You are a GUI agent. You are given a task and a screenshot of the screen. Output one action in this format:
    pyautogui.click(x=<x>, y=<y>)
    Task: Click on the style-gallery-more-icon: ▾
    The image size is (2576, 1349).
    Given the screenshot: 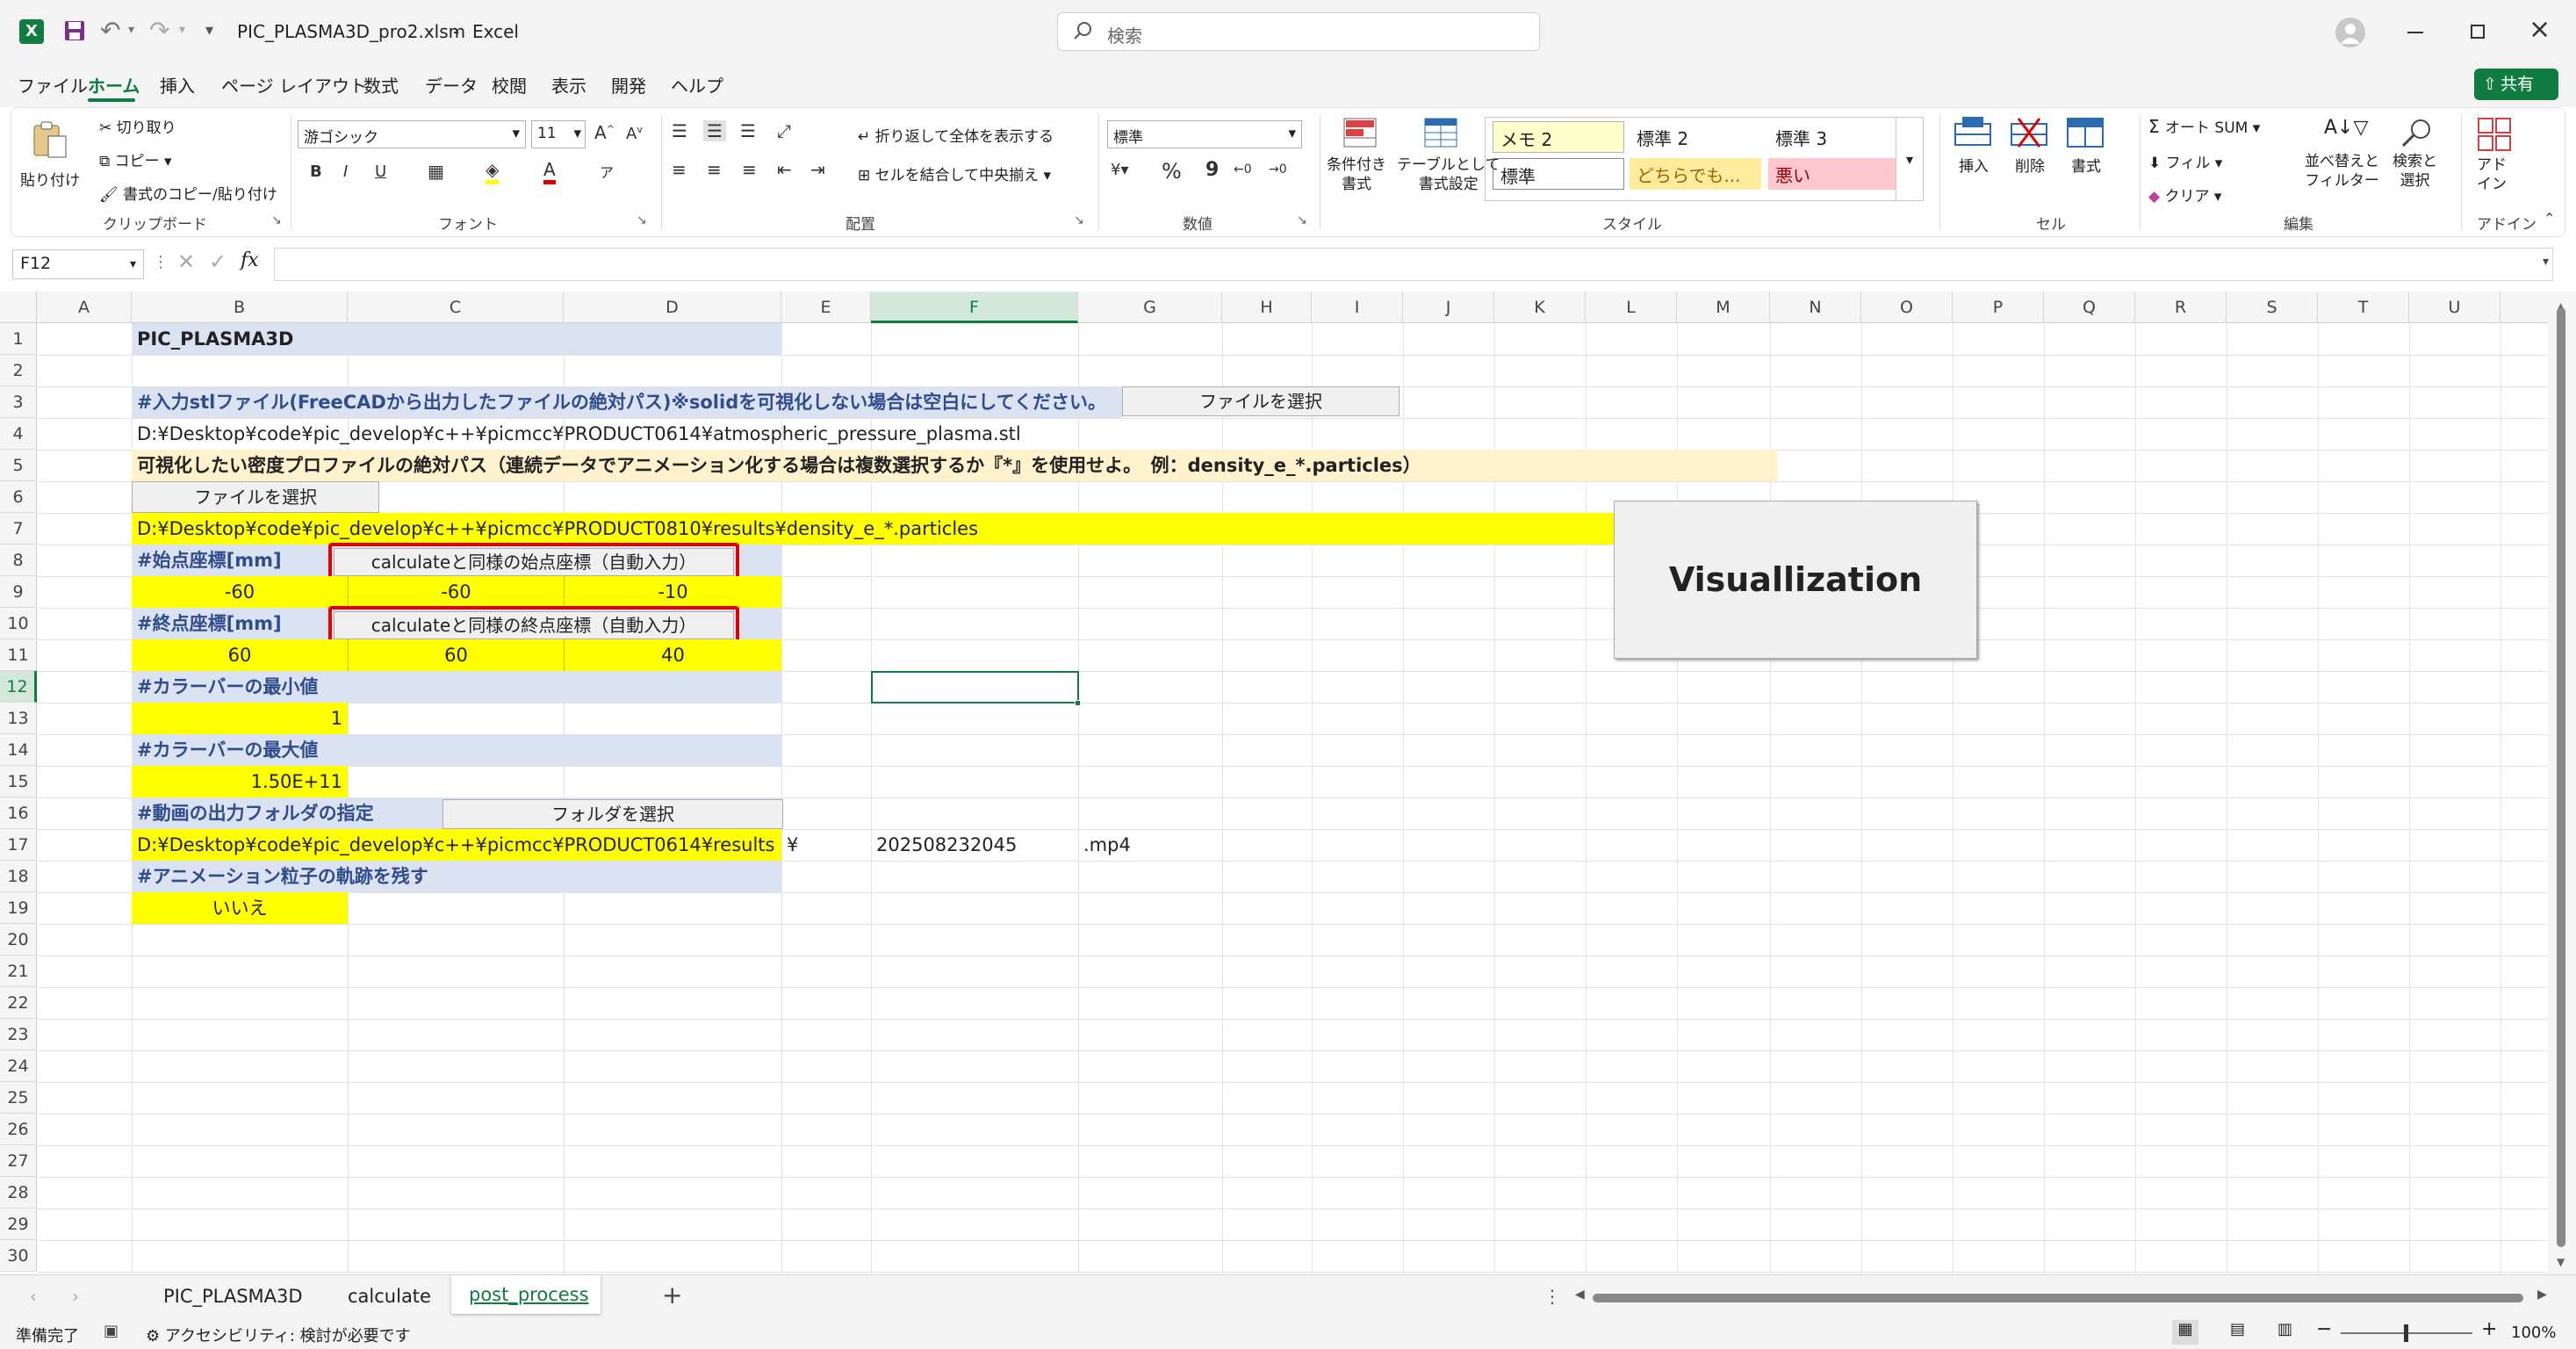 What is the action you would take?
    pyautogui.click(x=1910, y=159)
    